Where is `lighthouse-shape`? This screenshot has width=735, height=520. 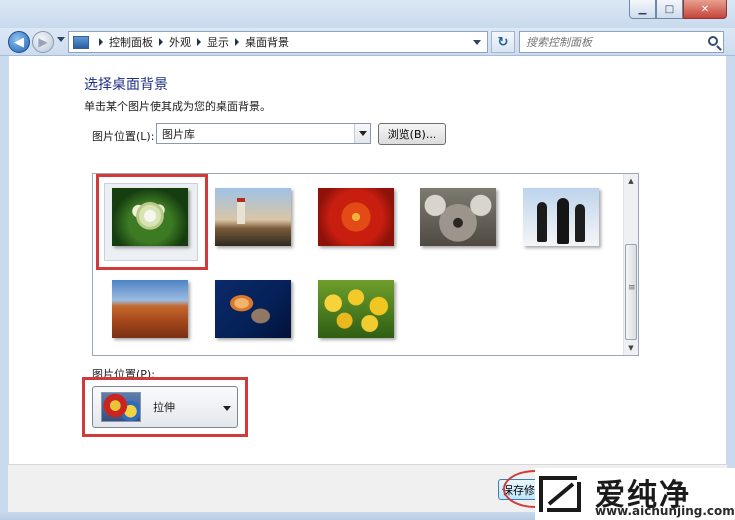
lighthouse-shape is located at coordinates (241, 211).